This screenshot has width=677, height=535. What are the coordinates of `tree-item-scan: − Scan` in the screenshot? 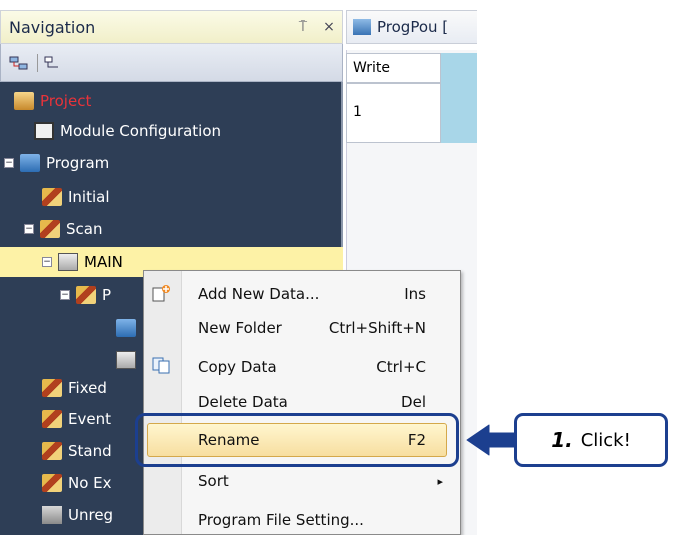 It's located at (63, 229).